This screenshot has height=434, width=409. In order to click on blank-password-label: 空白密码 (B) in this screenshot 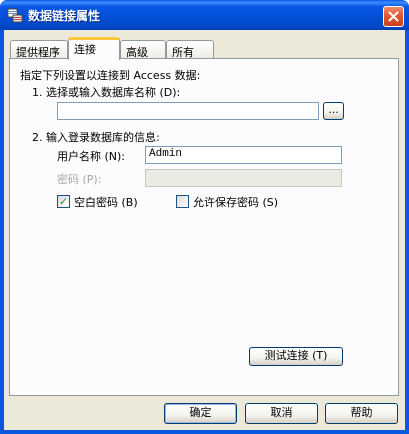, I will do `click(106, 202)`.